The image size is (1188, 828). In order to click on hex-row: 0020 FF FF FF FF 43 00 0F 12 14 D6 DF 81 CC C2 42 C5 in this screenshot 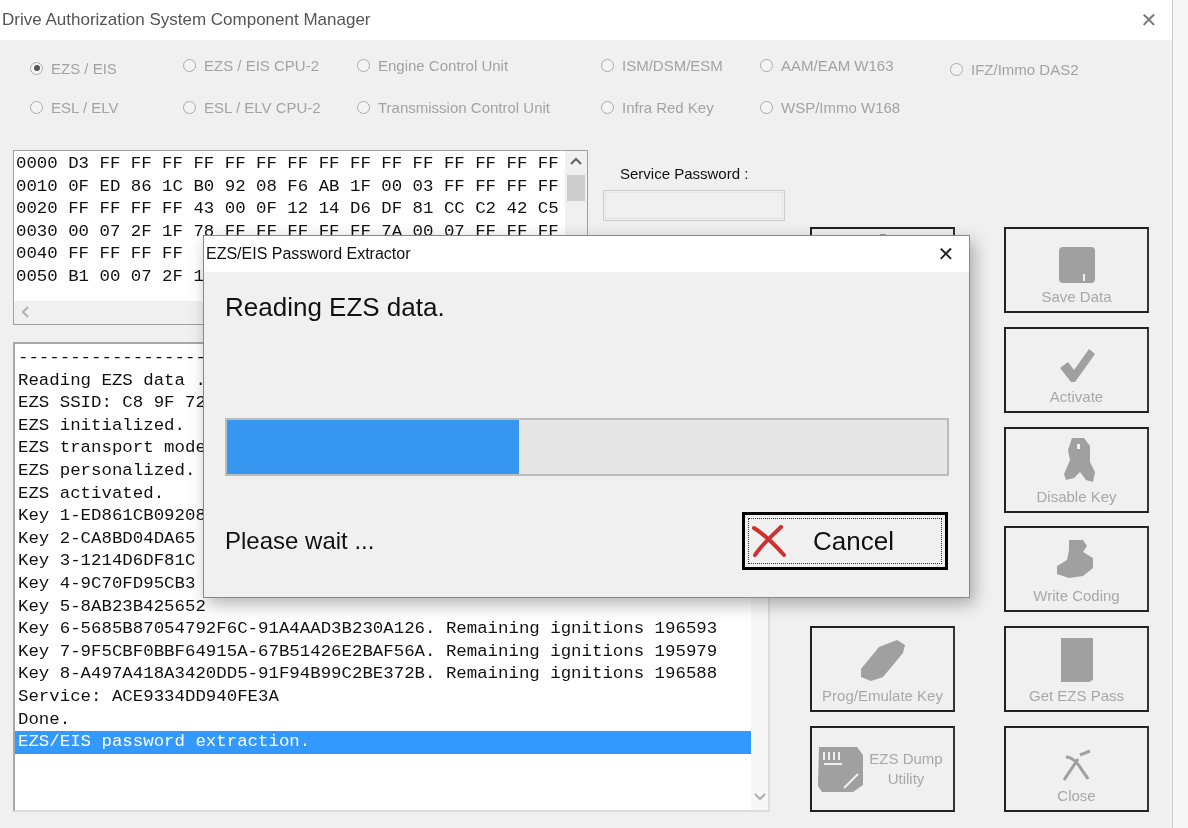, I will do `click(287, 209)`.